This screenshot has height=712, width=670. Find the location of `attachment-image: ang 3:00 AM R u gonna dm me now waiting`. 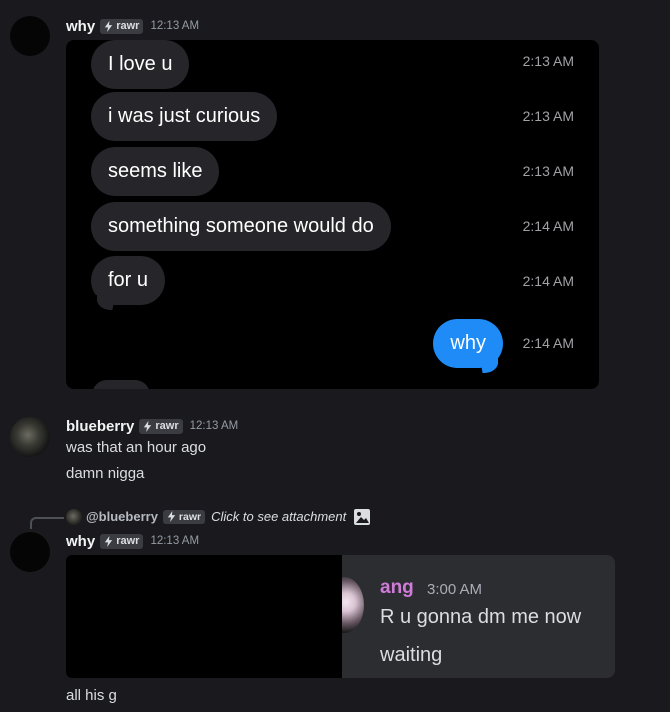

attachment-image: ang 3:00 AM R u gonna dm me now waiting is located at coordinates (478, 616).